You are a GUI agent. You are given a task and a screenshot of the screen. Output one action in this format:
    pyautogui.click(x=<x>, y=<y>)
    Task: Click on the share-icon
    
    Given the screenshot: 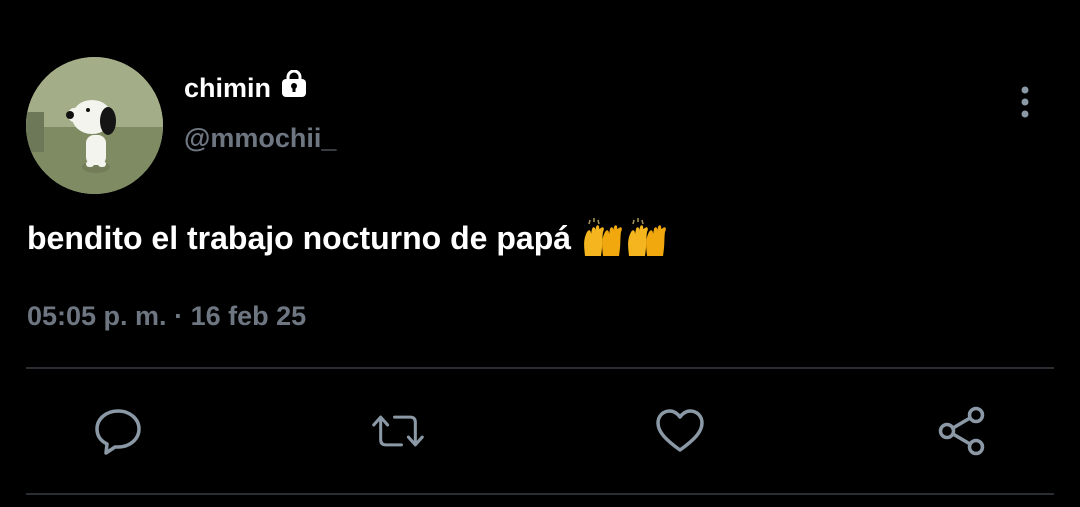 What is the action you would take?
    pyautogui.click(x=961, y=431)
    